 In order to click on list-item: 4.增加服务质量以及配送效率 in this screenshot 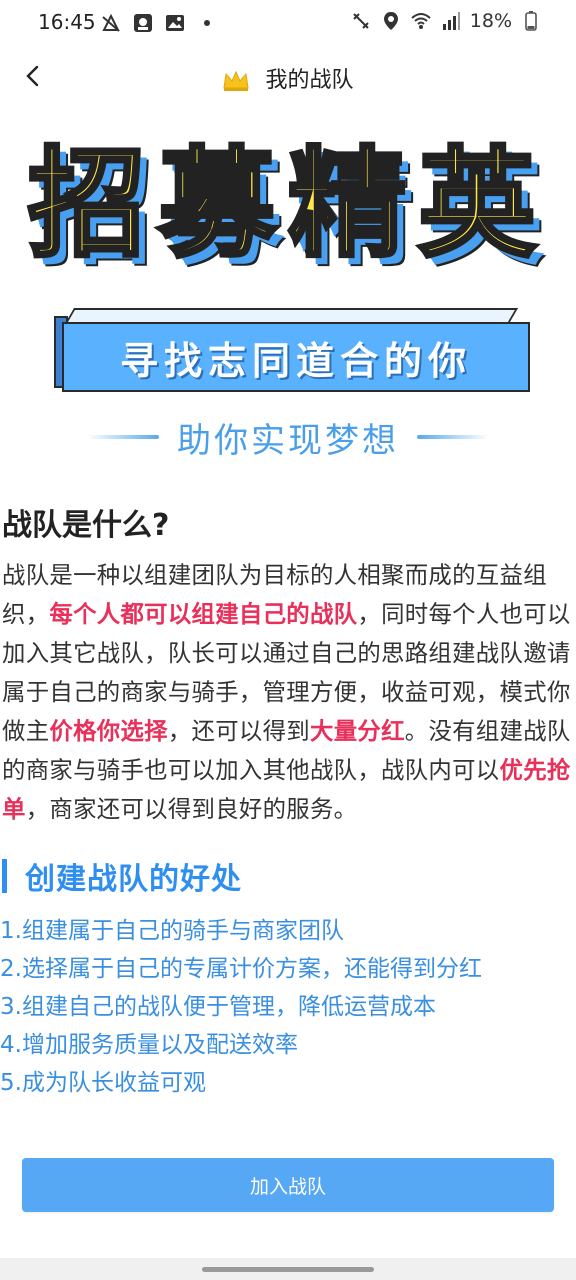, I will do `click(149, 1045)`.